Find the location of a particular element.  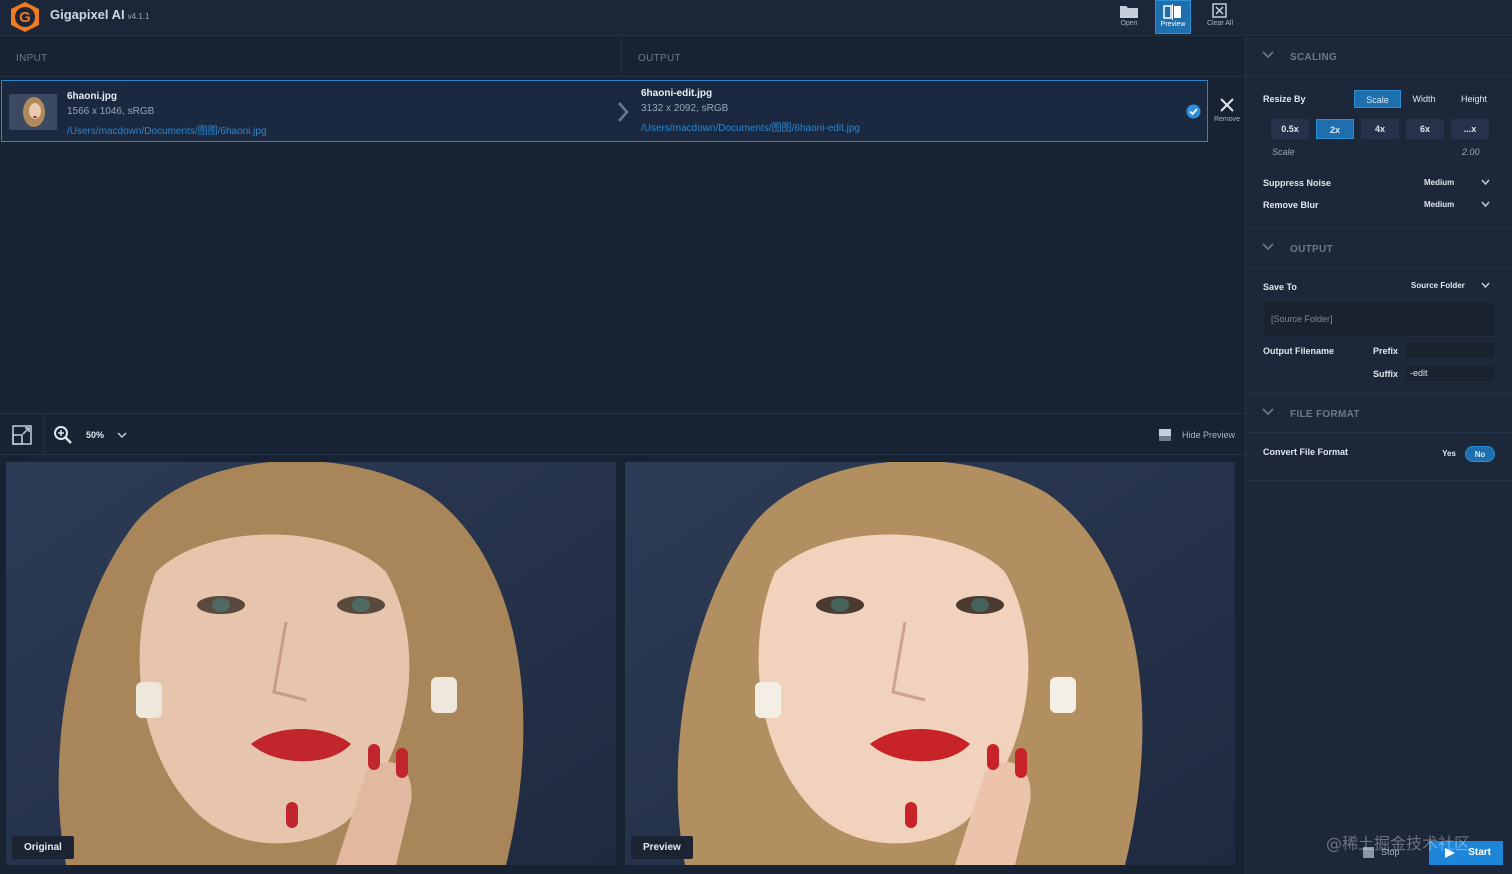

resize-by-label: Resize By is located at coordinates (1284, 99).